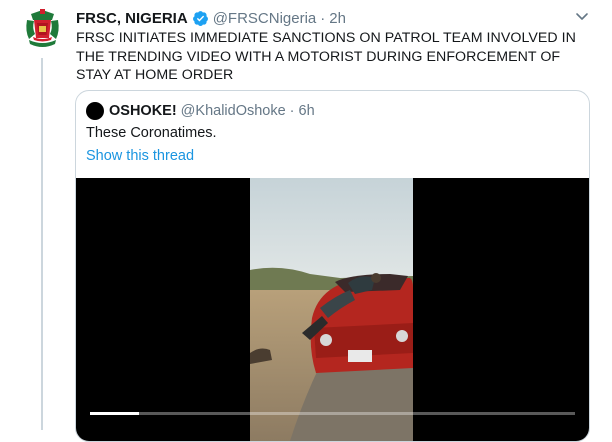 The width and height of the screenshot is (612, 442). I want to click on show-thread-link: Show this thread, so click(140, 156).